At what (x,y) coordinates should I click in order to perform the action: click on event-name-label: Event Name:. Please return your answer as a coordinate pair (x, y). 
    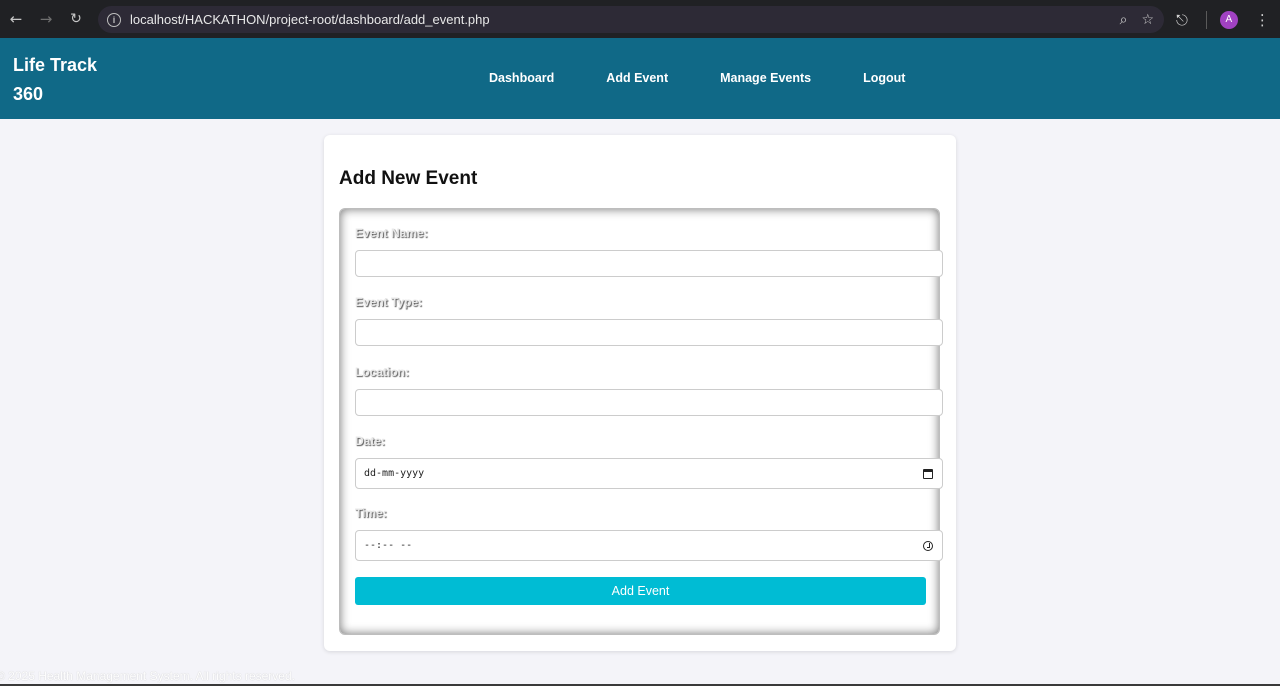
    Looking at the image, I should click on (391, 233).